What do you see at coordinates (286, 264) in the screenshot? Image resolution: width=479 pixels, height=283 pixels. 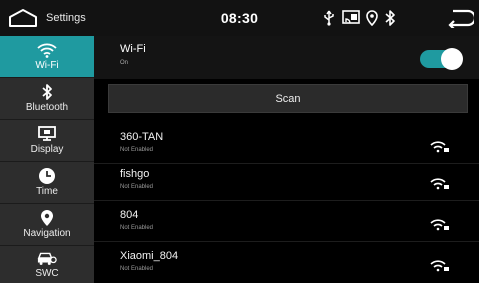 I see `network-row: Xiaomi_804 Not Enabled` at bounding box center [286, 264].